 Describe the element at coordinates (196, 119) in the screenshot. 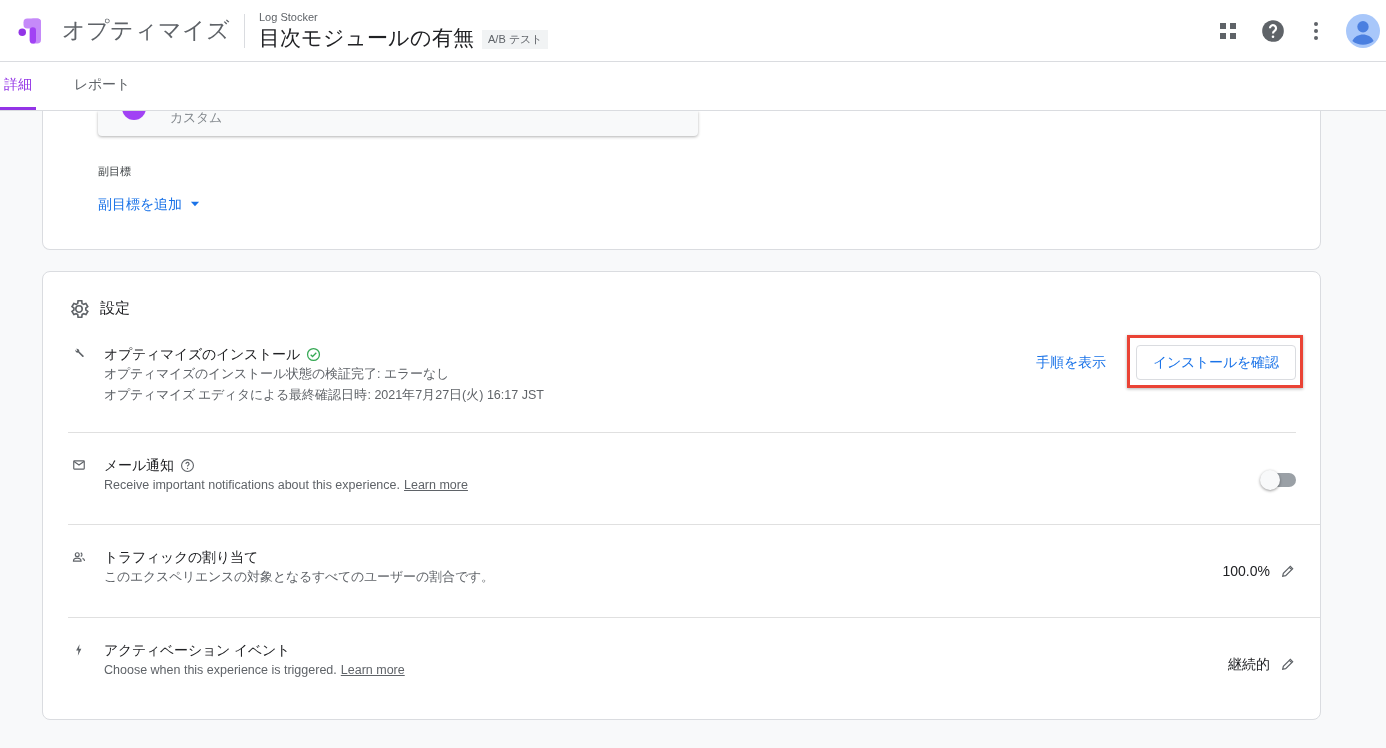

I see `objective-type: カスタム` at that location.